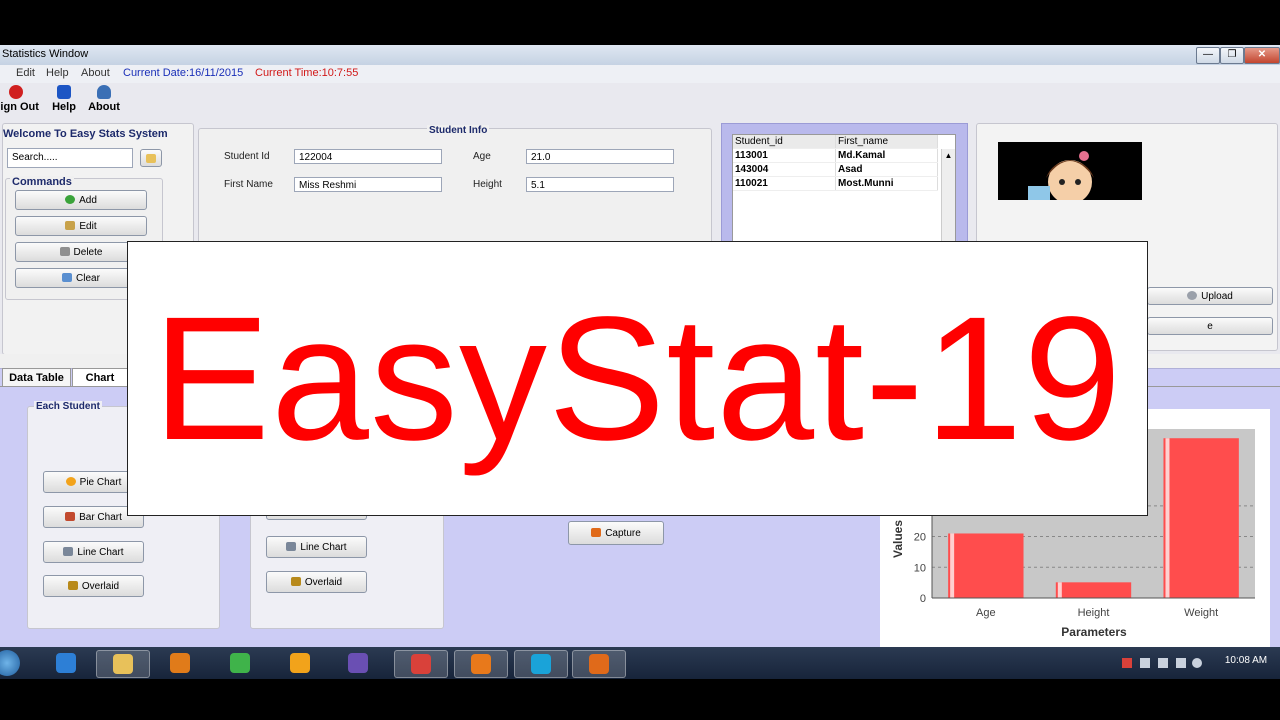  What do you see at coordinates (1061, 175) in the screenshot?
I see `student-avatar-icon` at bounding box center [1061, 175].